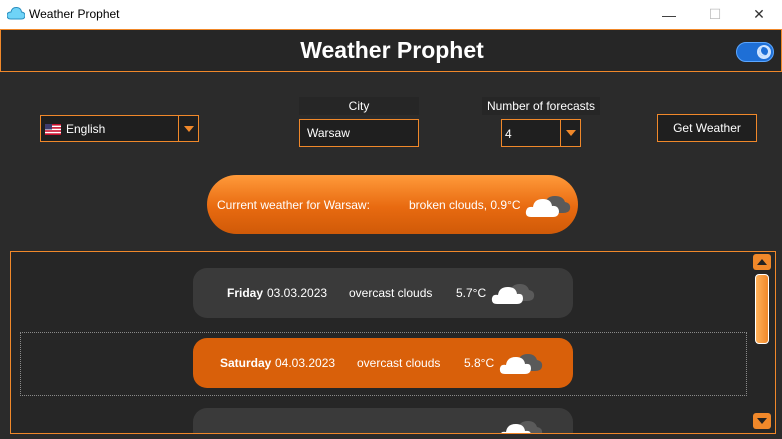  What do you see at coordinates (479, 363) in the screenshot?
I see `forecast-temp: 5.8°C` at bounding box center [479, 363].